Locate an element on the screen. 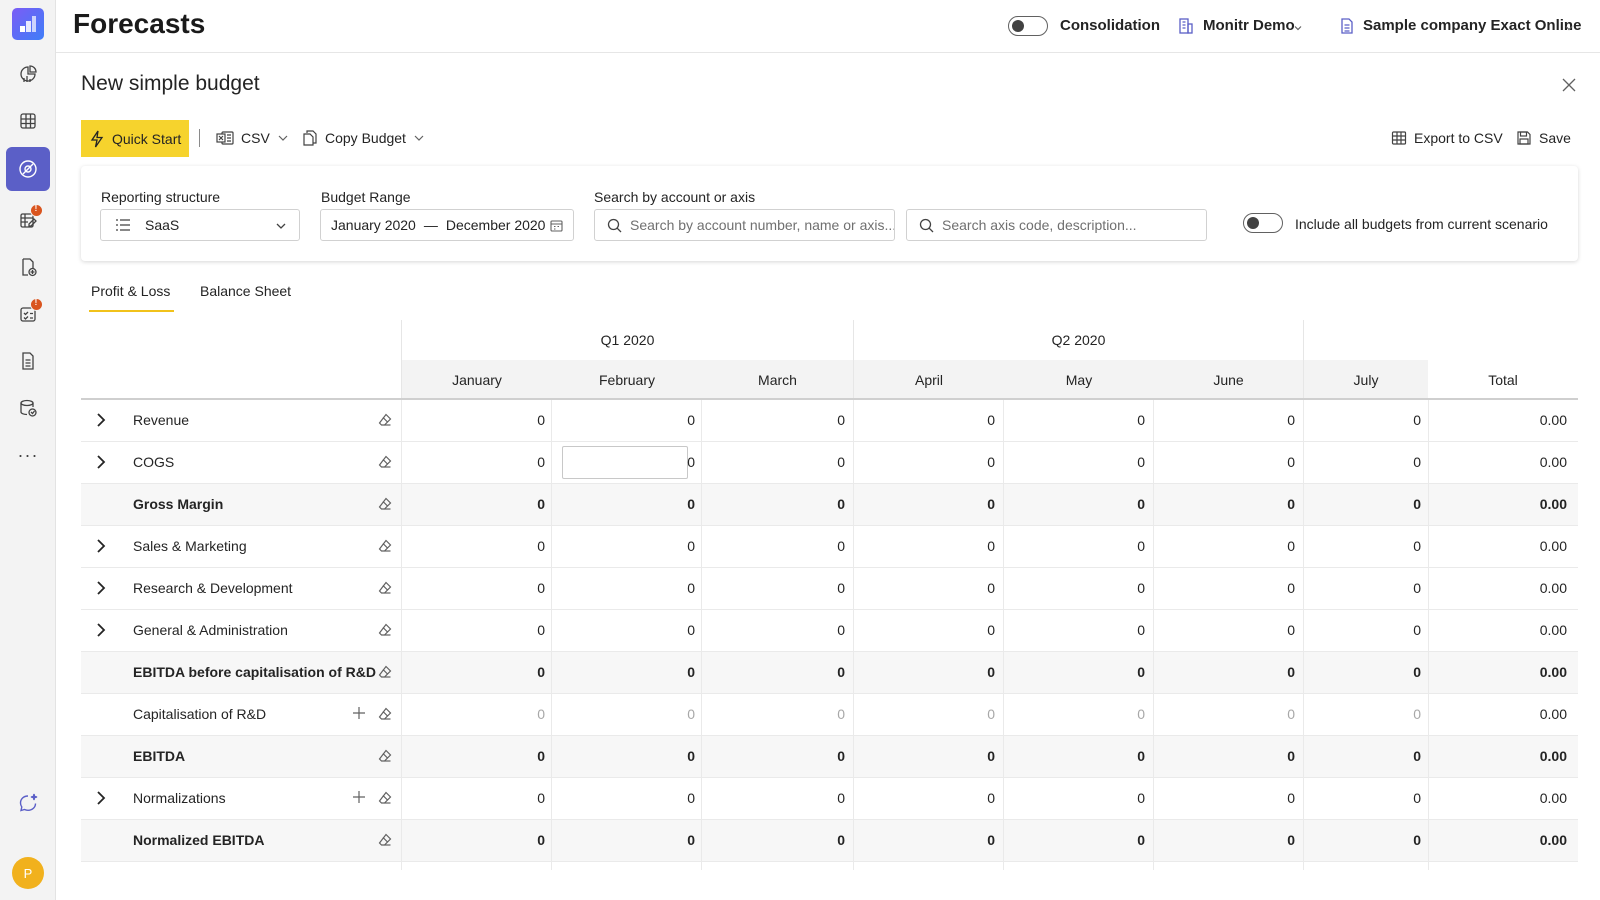 The image size is (1600, 900). copy-budget-button: Copy Budget is located at coordinates (363, 138).